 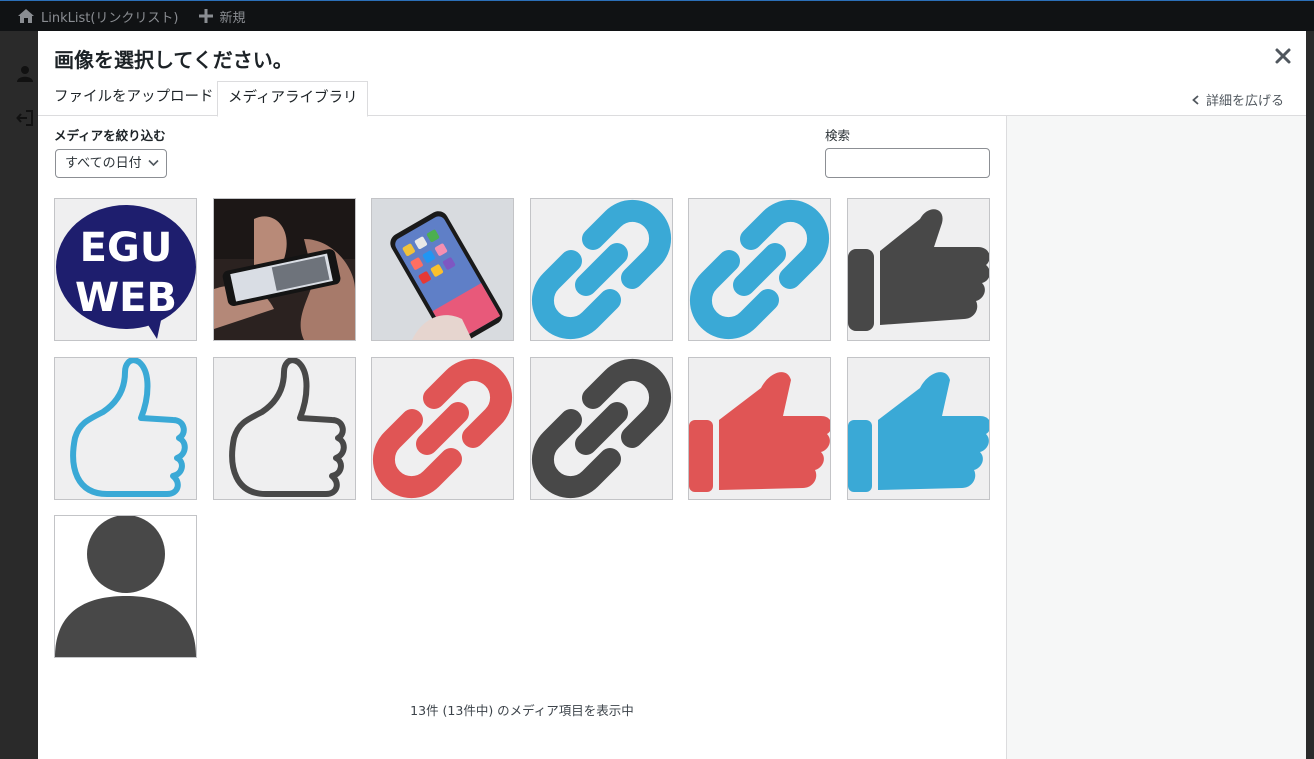 I want to click on media-item-thumbs-up-outline-blue, so click(x=125, y=428).